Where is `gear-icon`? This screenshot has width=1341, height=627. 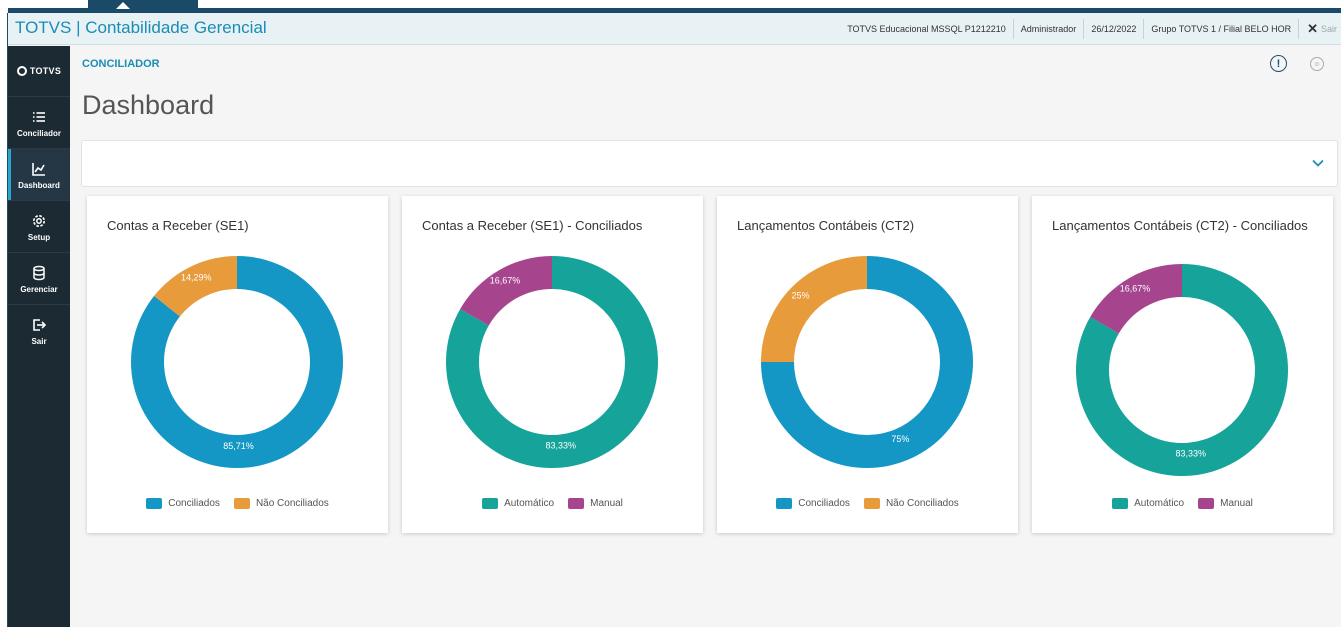 gear-icon is located at coordinates (39, 221).